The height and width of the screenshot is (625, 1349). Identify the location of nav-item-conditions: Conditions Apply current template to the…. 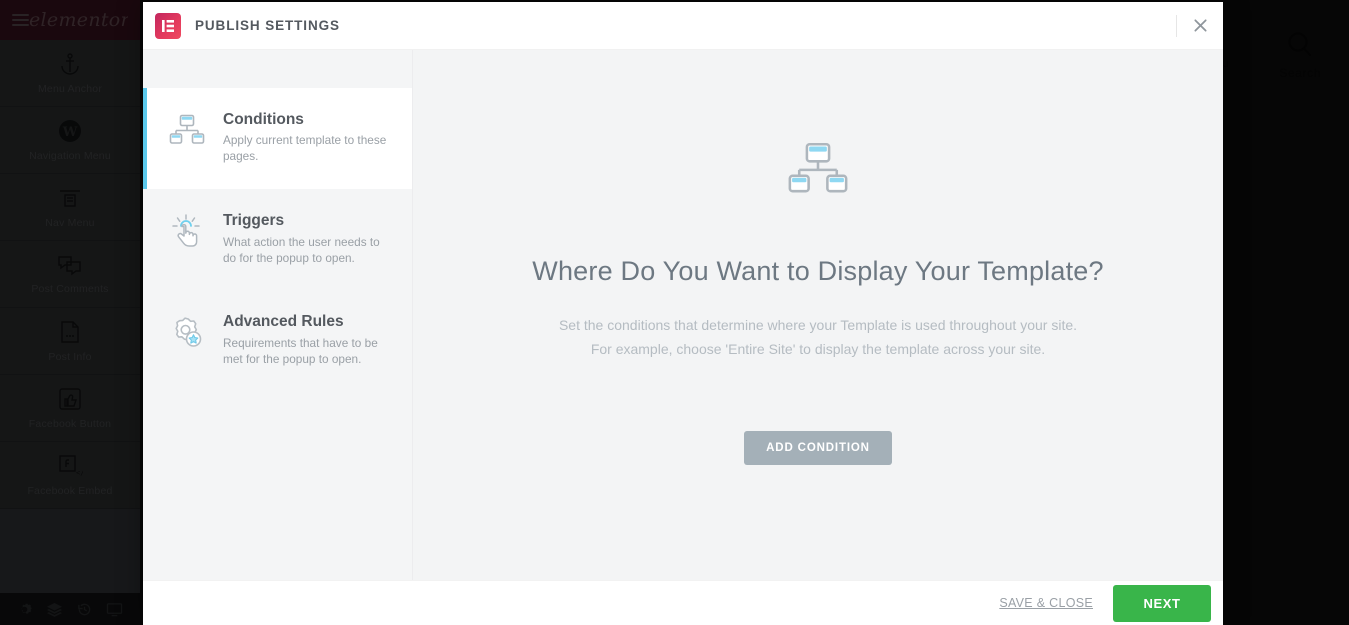
(277, 139).